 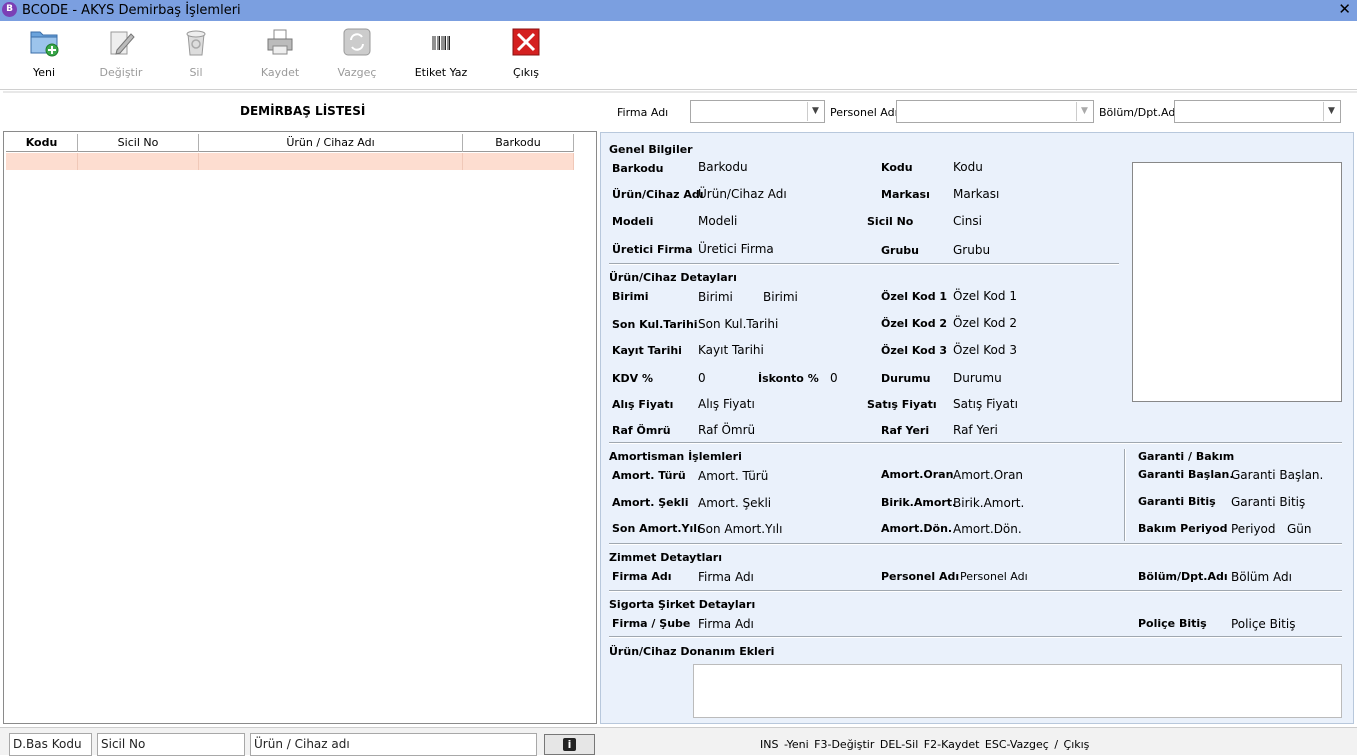 I want to click on alis-fiyati-label: Alış Fiyatı, so click(x=643, y=404).